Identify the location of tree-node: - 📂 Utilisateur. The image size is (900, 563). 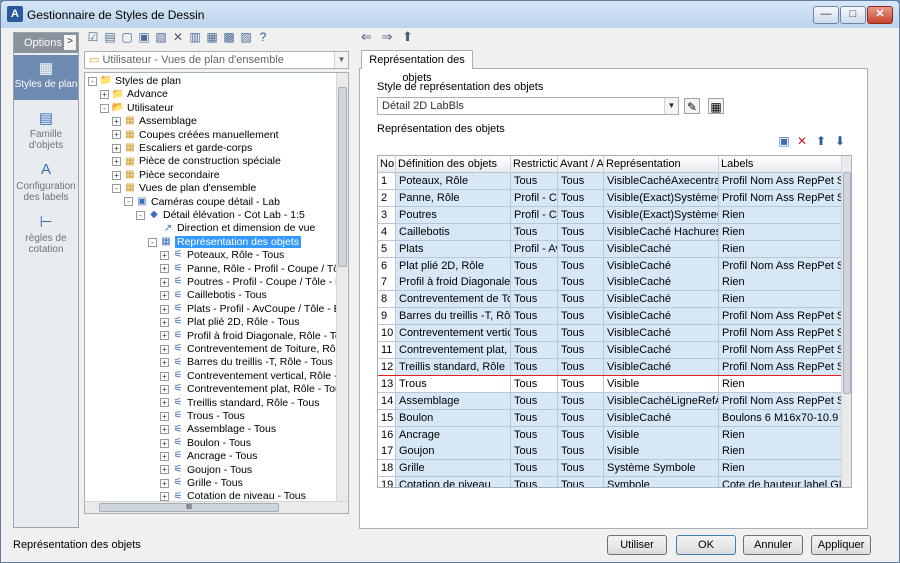
(137, 108).